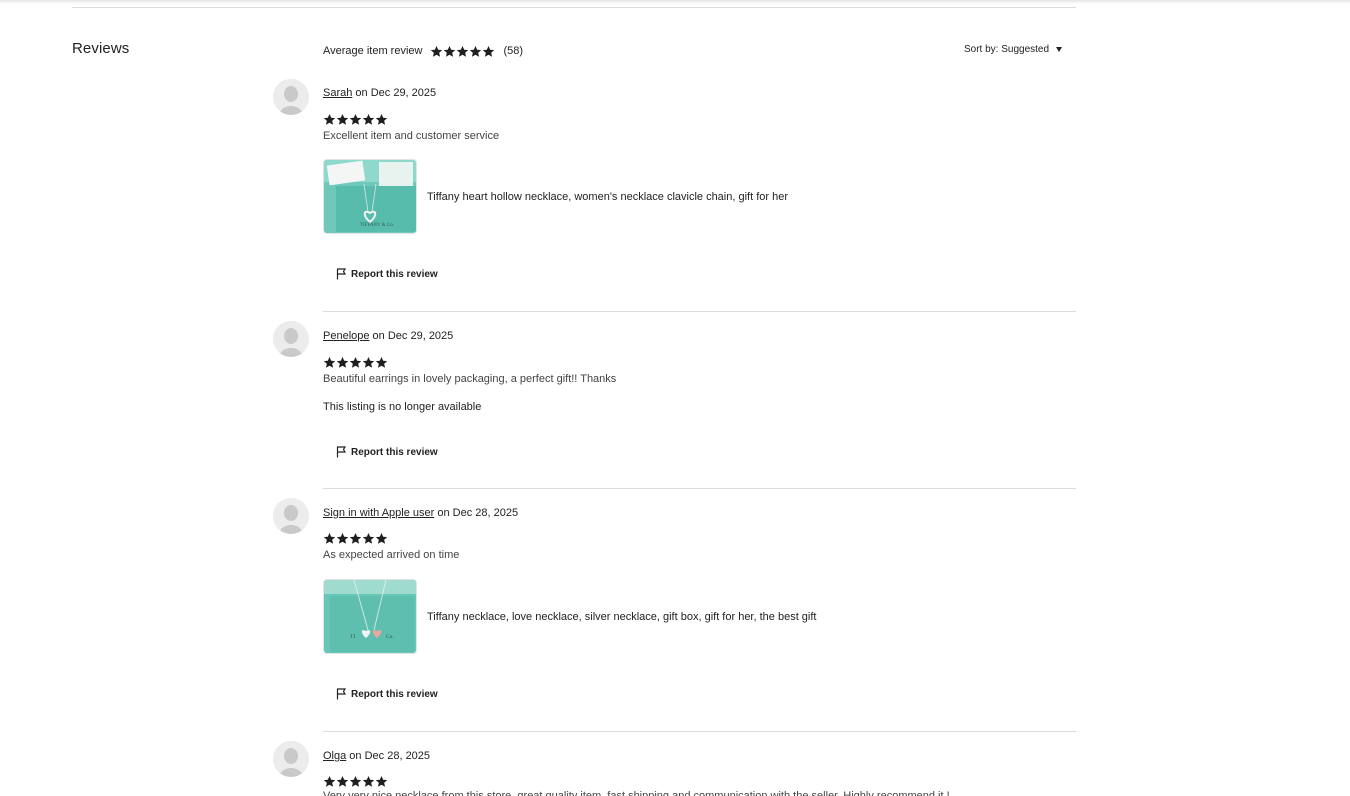 Image resolution: width=1350 pixels, height=796 pixels. I want to click on review-meta: Sarah on Dec 29, 2025, so click(379, 93).